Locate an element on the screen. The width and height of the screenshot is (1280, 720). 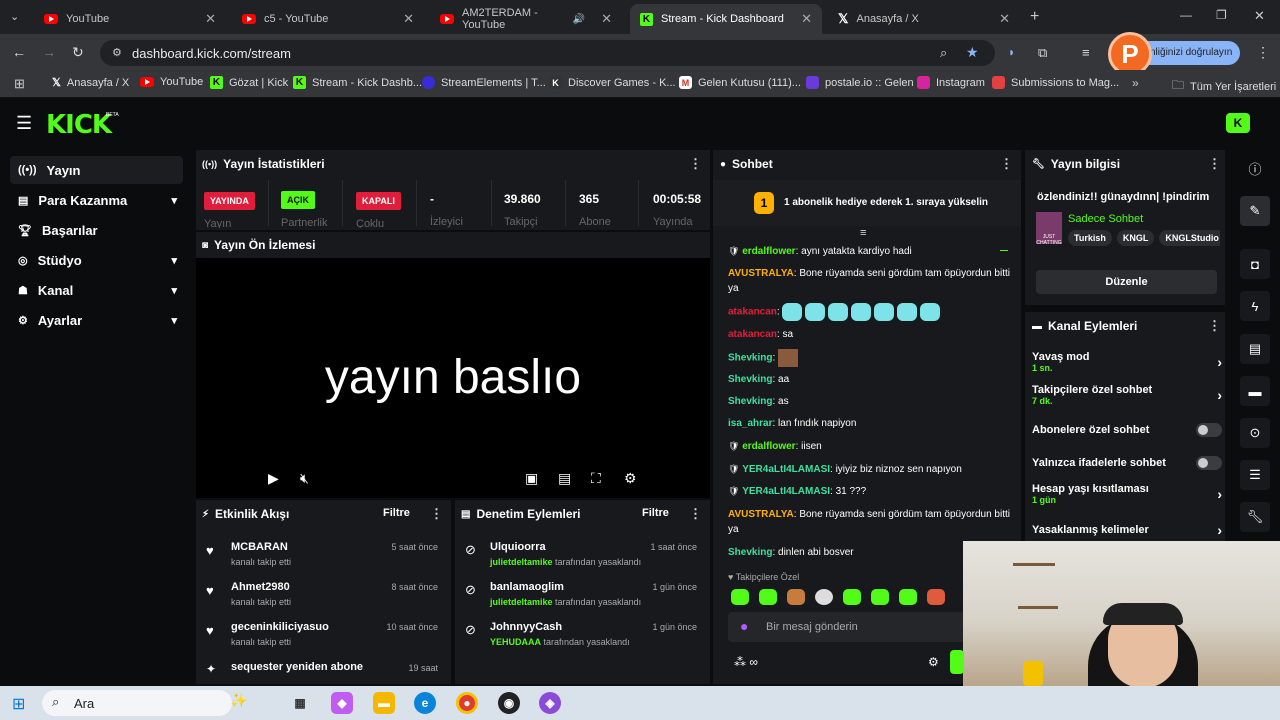
user-avatar-icon: K is located at coordinates (1238, 123).